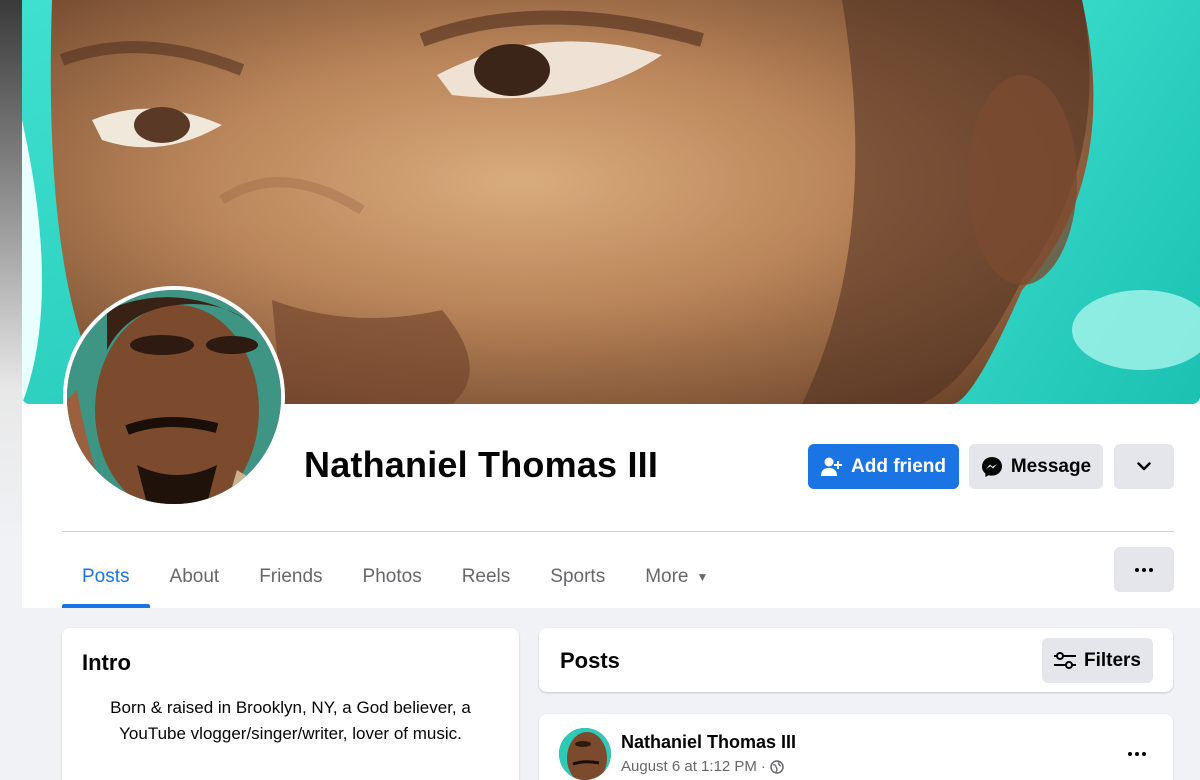  I want to click on more-options-button, so click(1144, 569).